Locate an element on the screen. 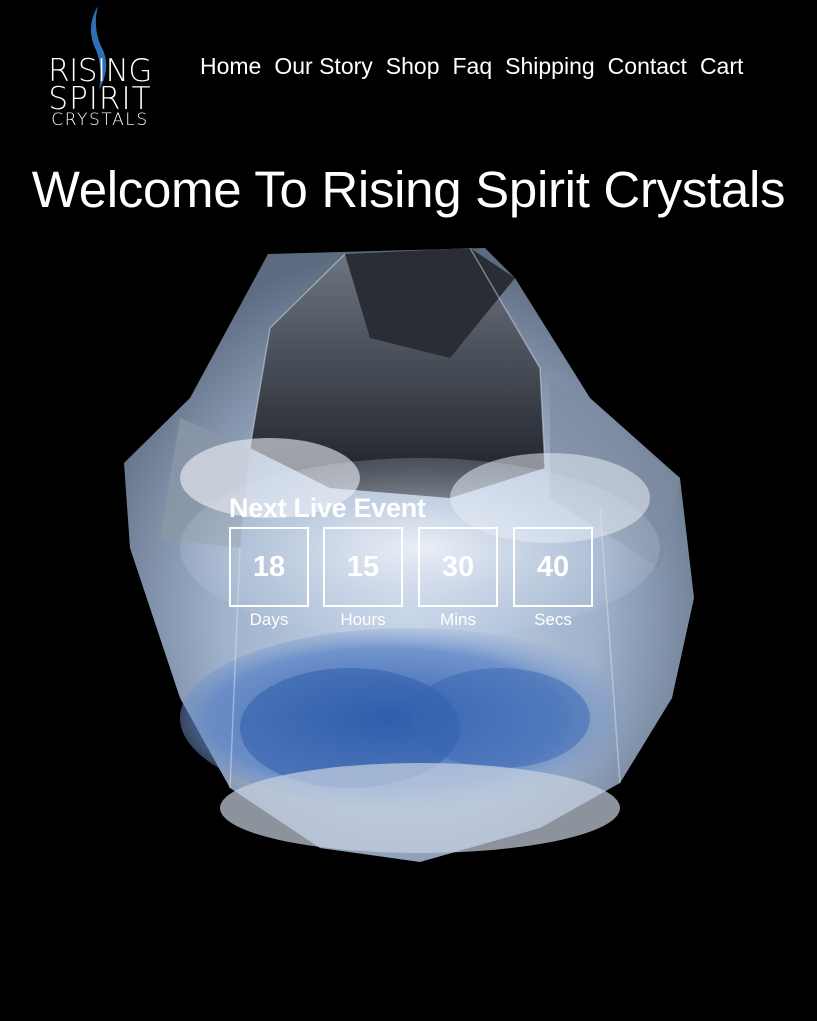  countdown-hours-value: 15 is located at coordinates (363, 567).